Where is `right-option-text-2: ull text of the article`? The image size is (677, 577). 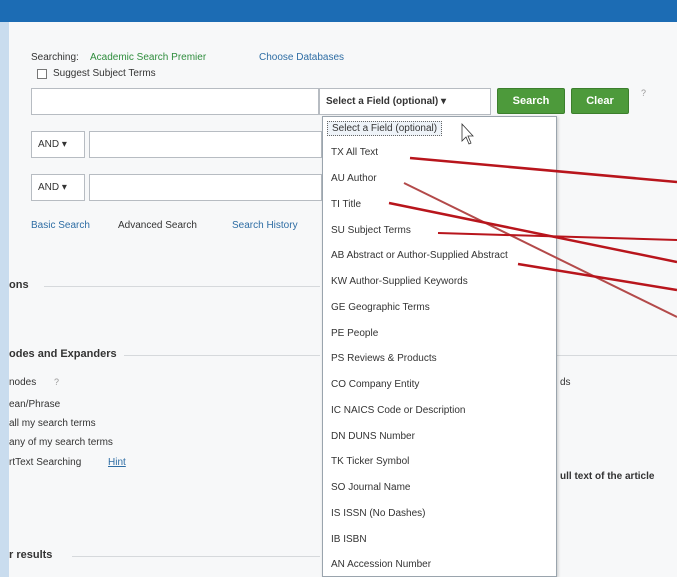
right-option-text-2: ull text of the article is located at coordinates (607, 476).